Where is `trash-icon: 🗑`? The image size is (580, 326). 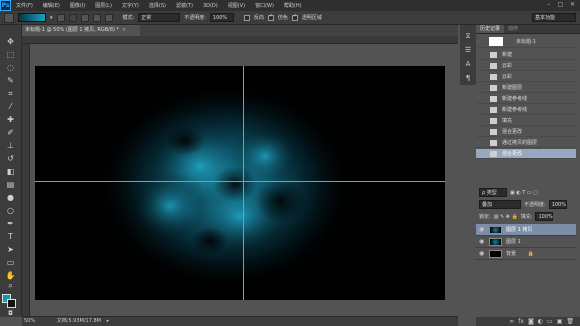 trash-icon: 🗑 is located at coordinates (570, 321).